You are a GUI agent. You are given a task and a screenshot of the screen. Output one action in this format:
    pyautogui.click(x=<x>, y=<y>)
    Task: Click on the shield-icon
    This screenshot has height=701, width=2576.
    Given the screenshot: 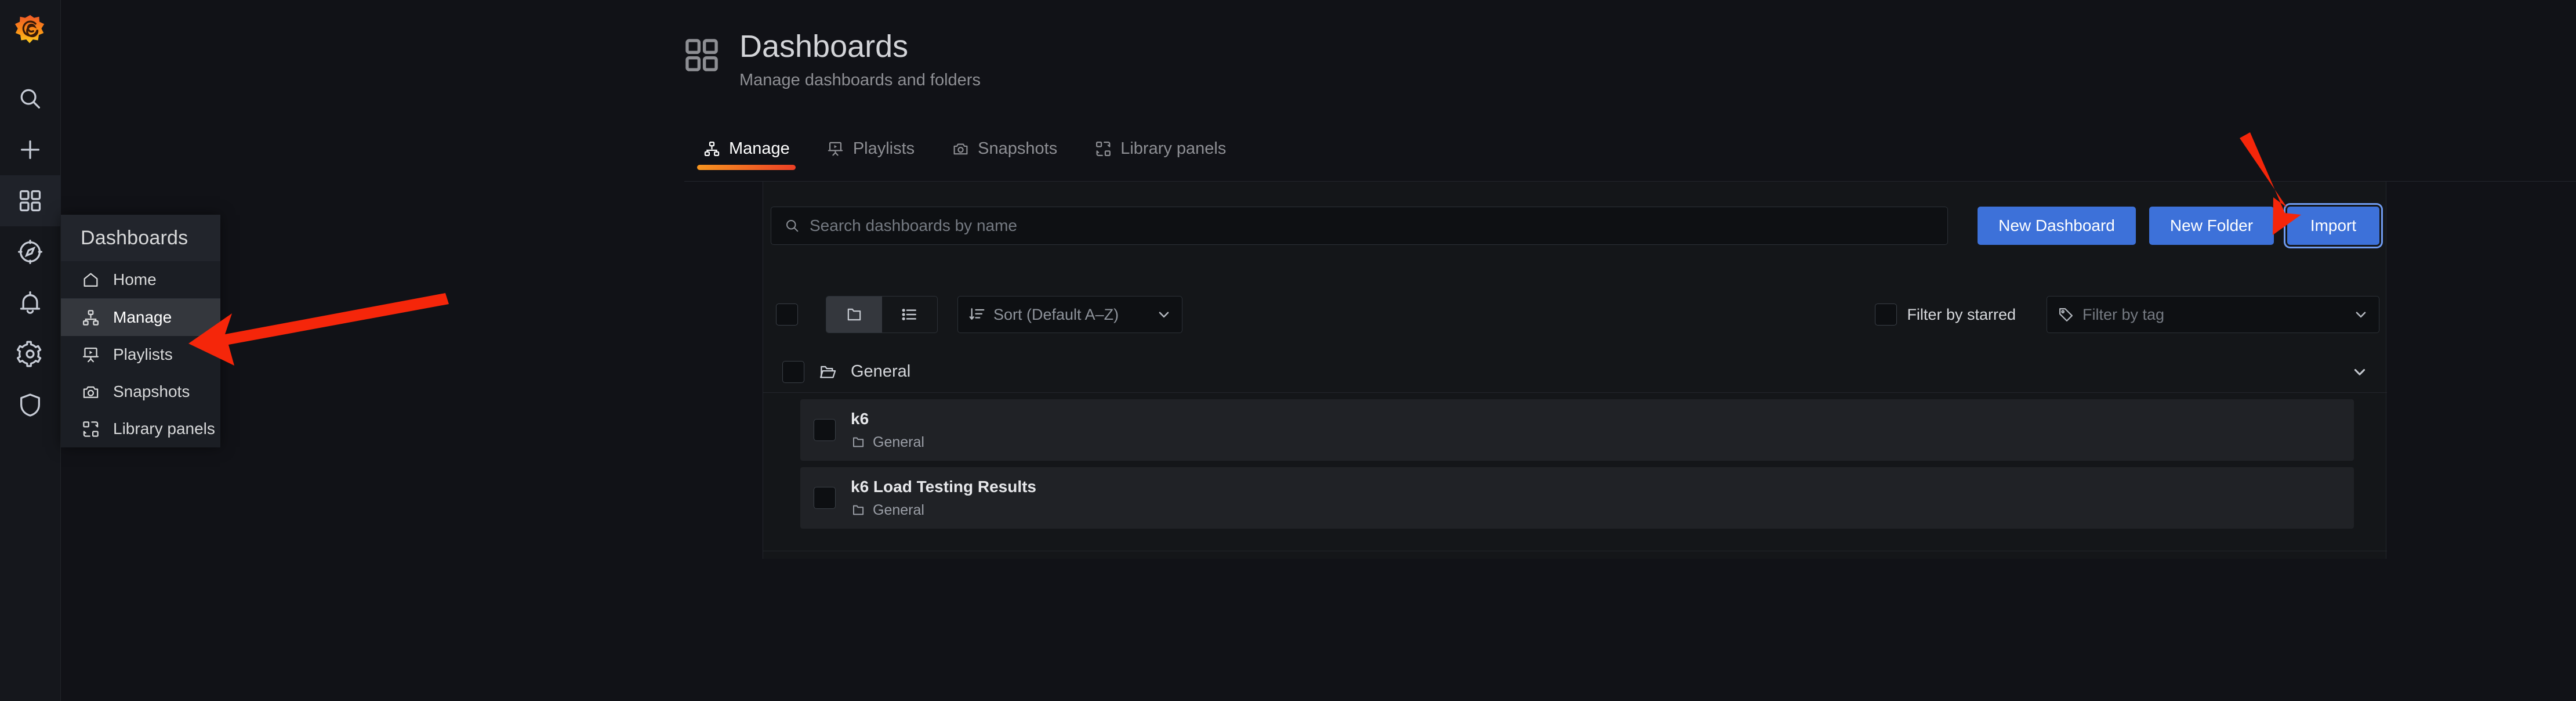 What is the action you would take?
    pyautogui.click(x=30, y=405)
    